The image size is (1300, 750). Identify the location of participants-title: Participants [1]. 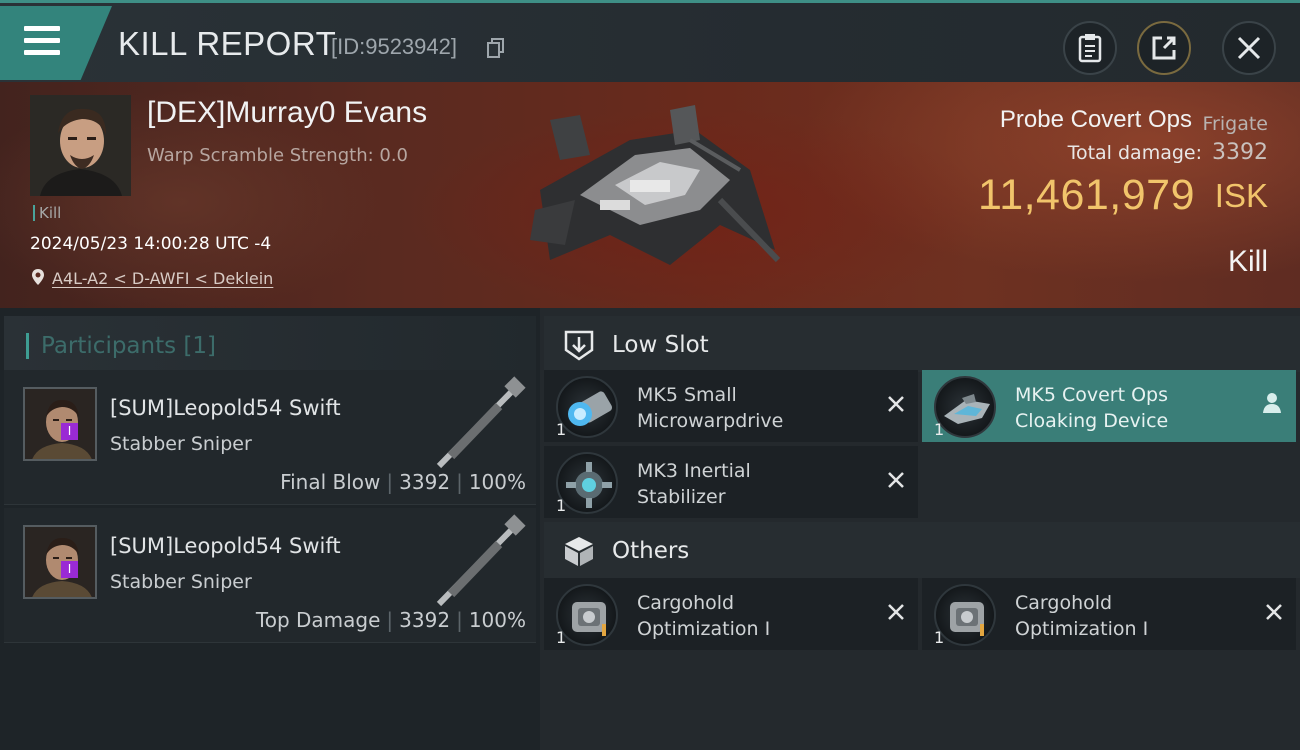
(121, 346).